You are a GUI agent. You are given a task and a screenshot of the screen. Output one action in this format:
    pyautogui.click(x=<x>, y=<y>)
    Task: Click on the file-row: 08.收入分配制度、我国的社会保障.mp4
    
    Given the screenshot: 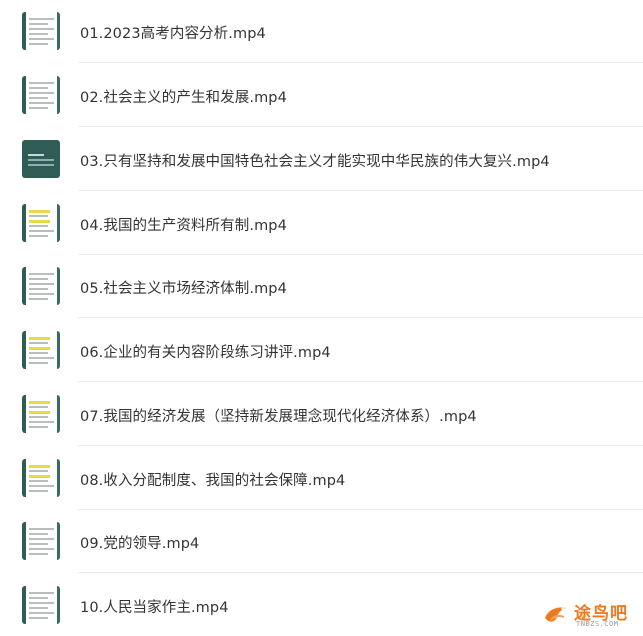 What is the action you would take?
    pyautogui.click(x=321, y=478)
    